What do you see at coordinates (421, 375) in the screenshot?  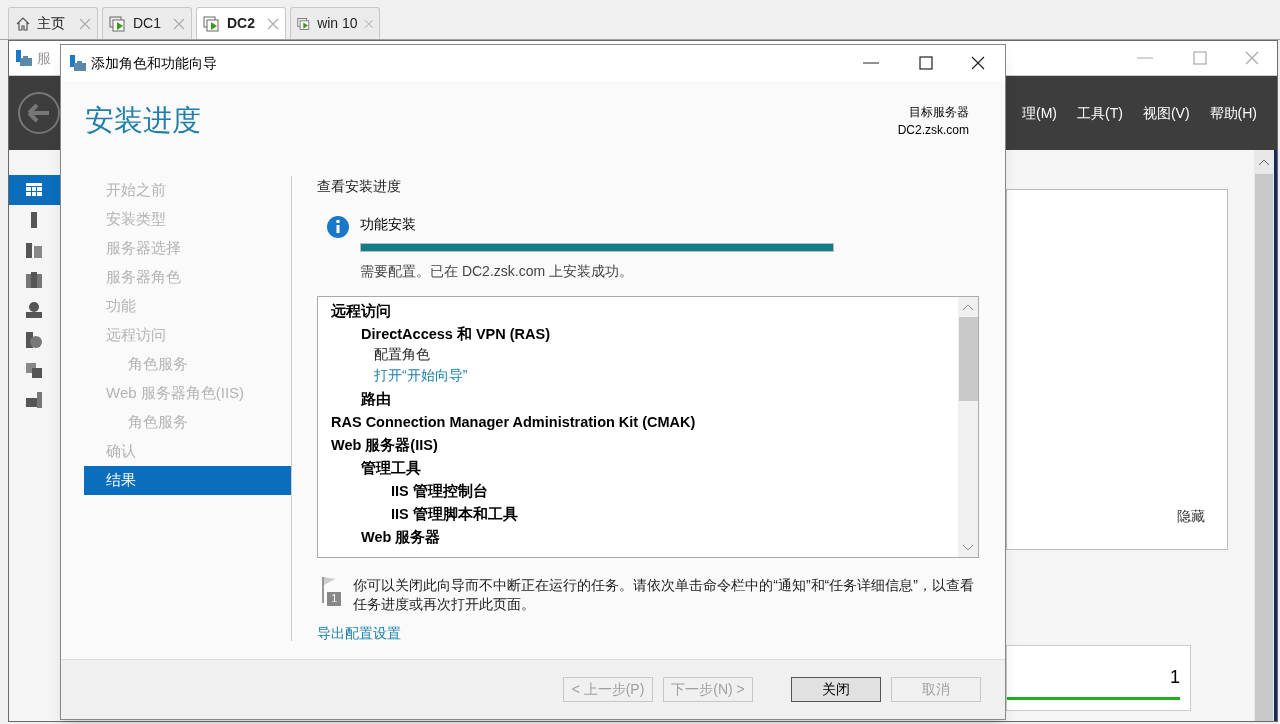 I see `result-link: 打开“开始向导”` at bounding box center [421, 375].